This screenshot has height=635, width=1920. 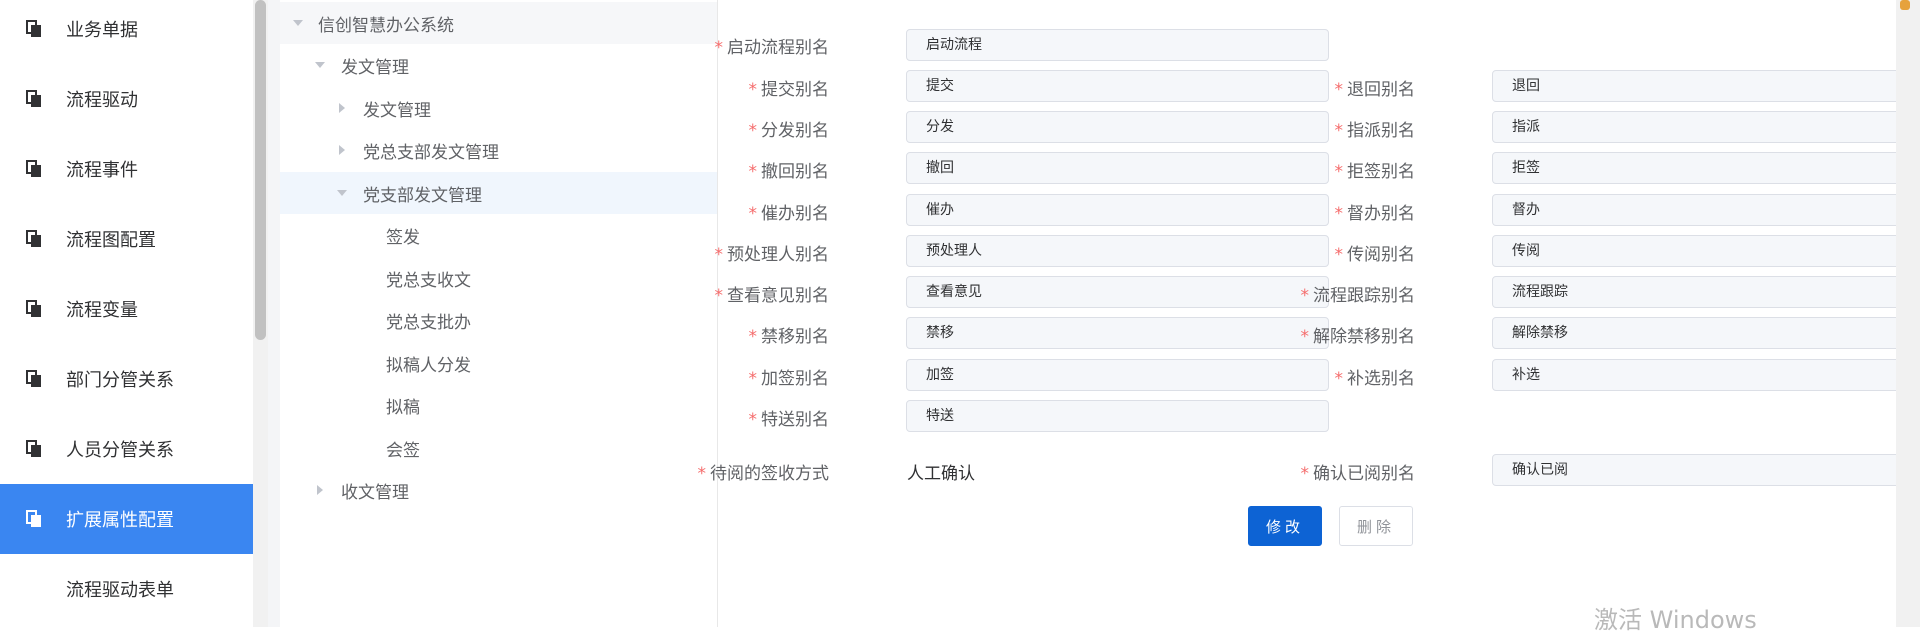 I want to click on tree-node-dispatch-sub: 发文管理, so click(x=498, y=108).